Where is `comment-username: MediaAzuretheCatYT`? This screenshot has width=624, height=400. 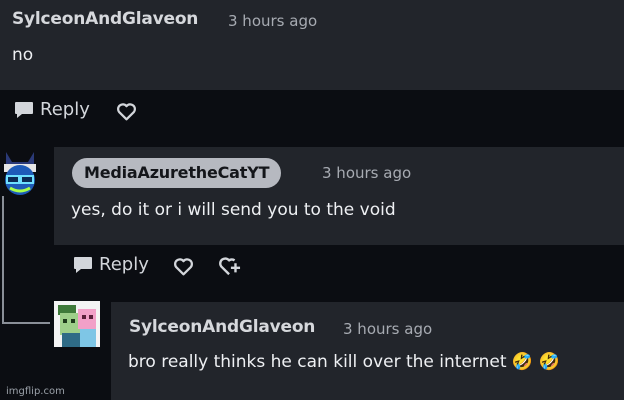 comment-username: MediaAzuretheCatYT is located at coordinates (177, 173).